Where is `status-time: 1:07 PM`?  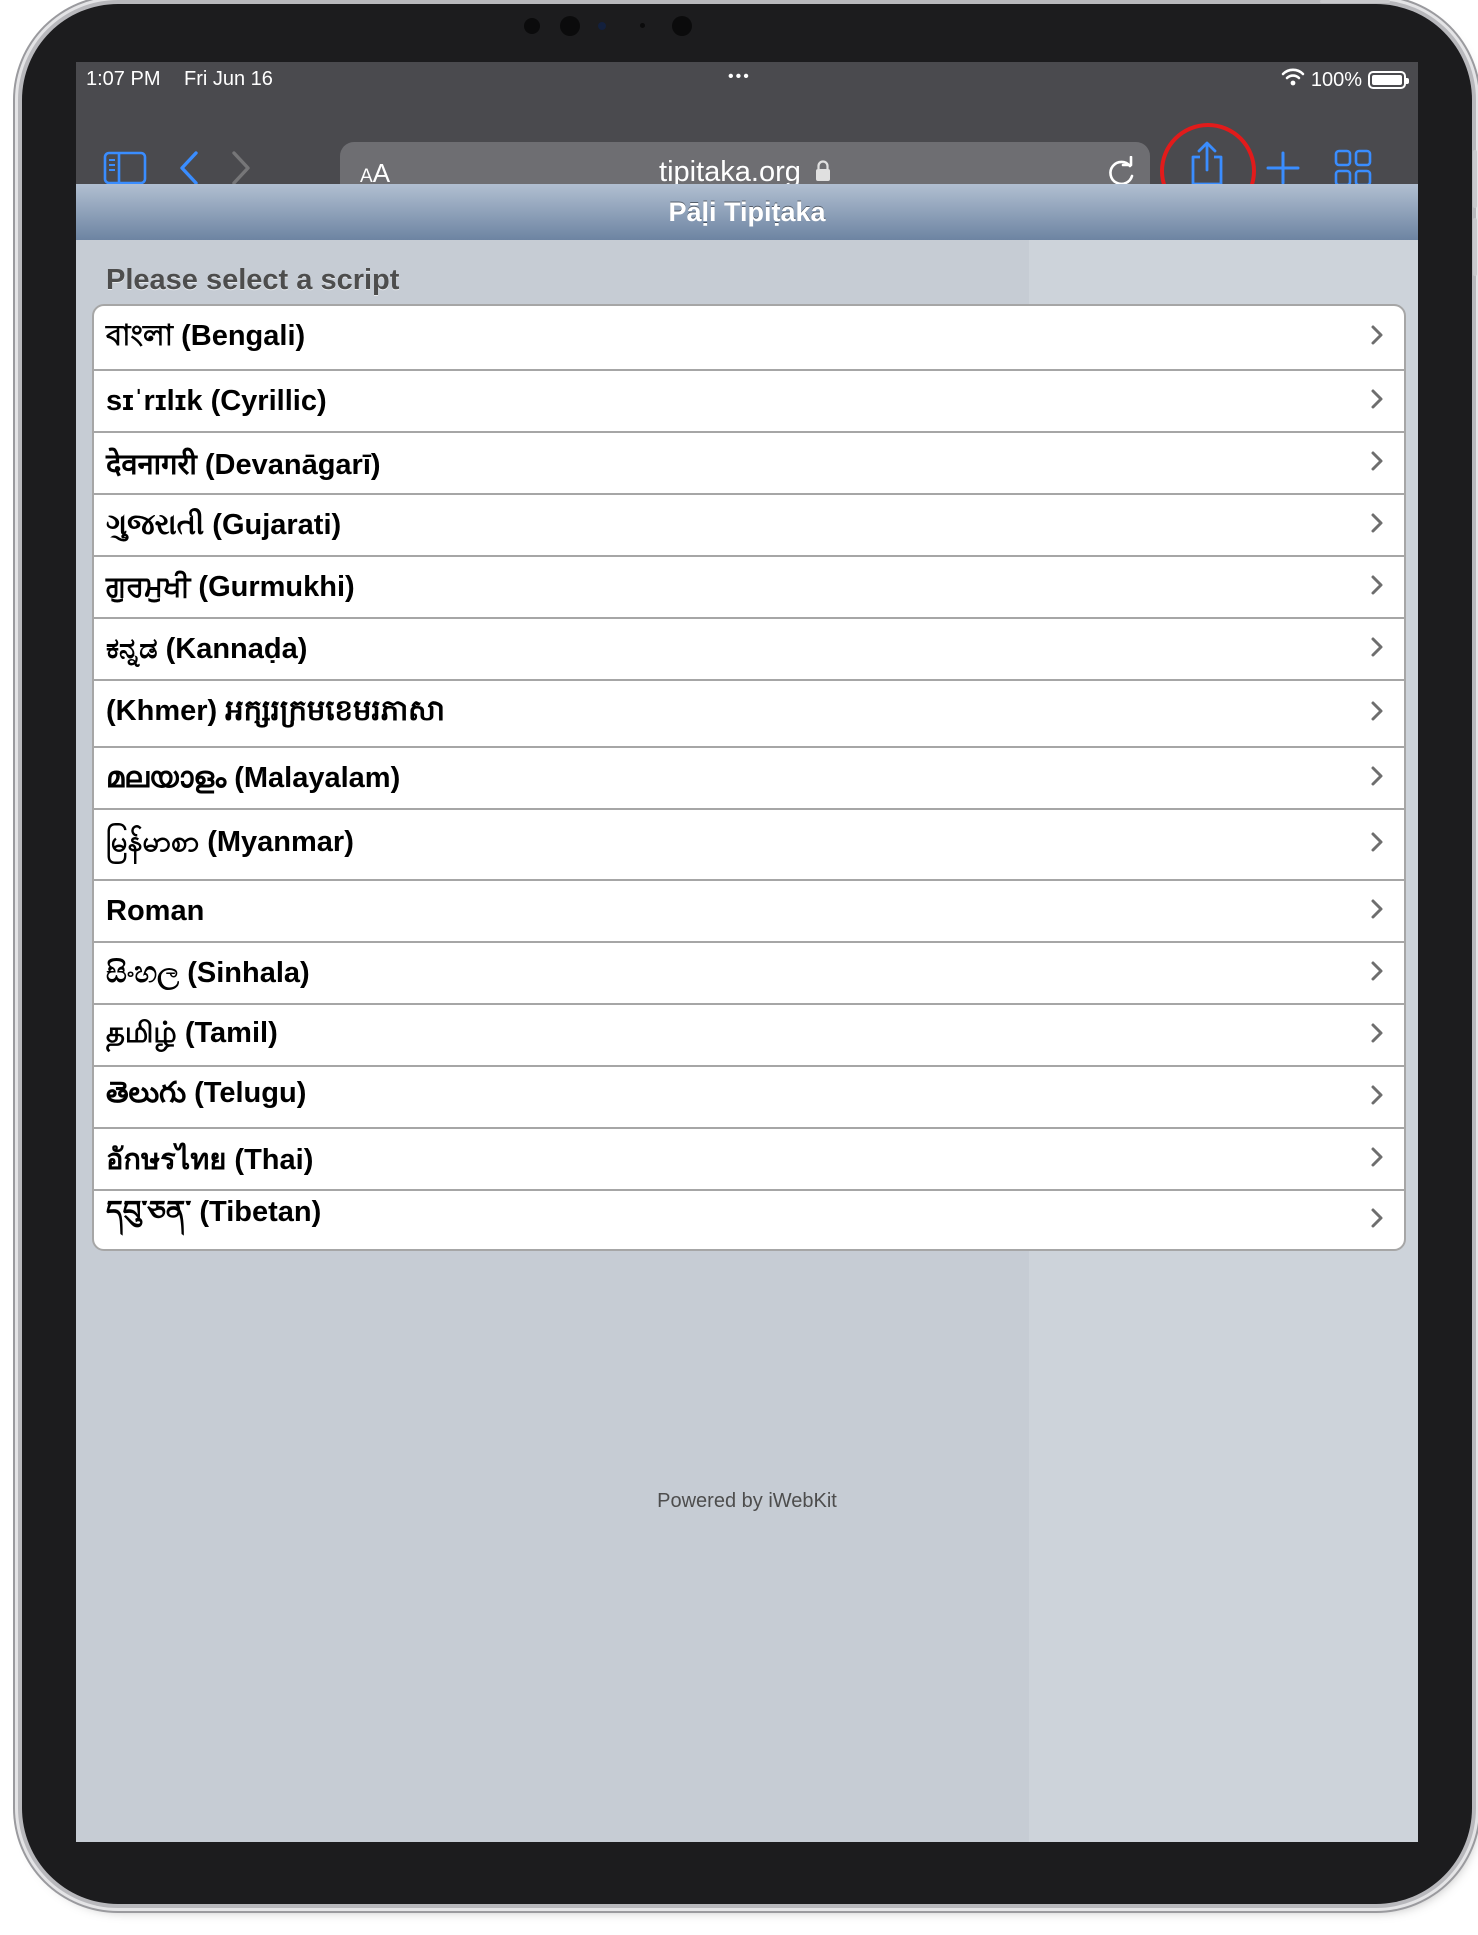
status-time: 1:07 PM is located at coordinates (123, 79).